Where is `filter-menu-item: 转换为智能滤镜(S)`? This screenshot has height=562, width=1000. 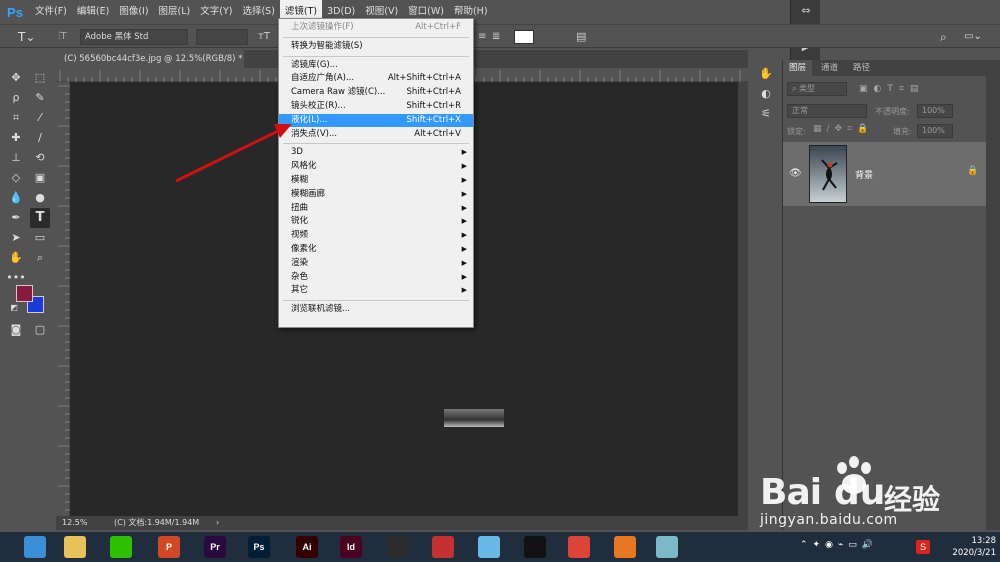
filter-menu-item: 转换为智能滤镜(S) is located at coordinates (376, 47).